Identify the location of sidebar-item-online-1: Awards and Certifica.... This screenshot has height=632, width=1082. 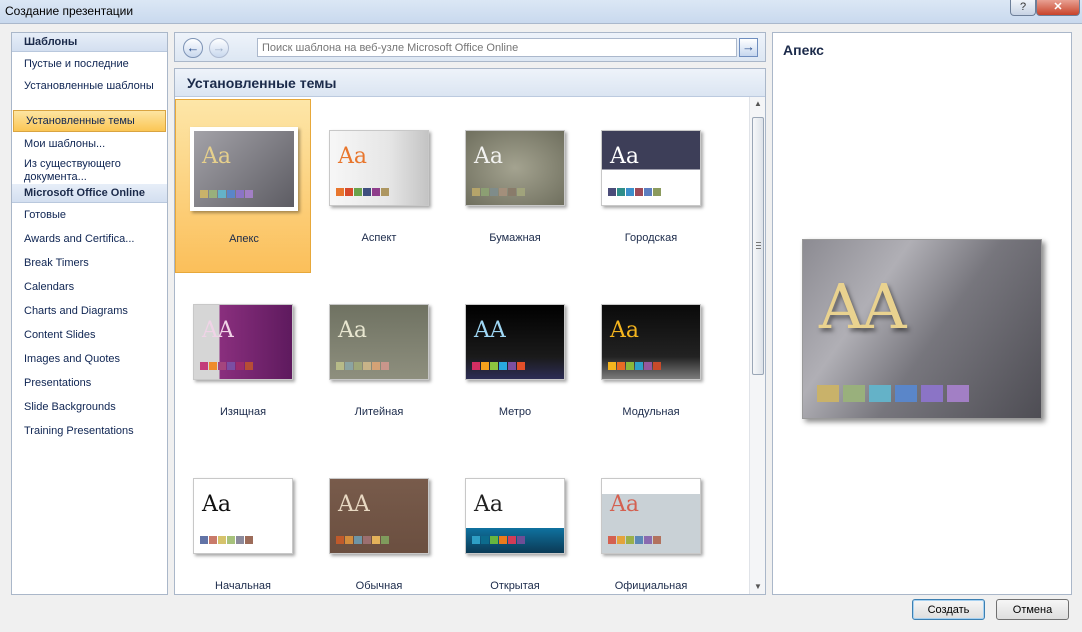
(89, 239).